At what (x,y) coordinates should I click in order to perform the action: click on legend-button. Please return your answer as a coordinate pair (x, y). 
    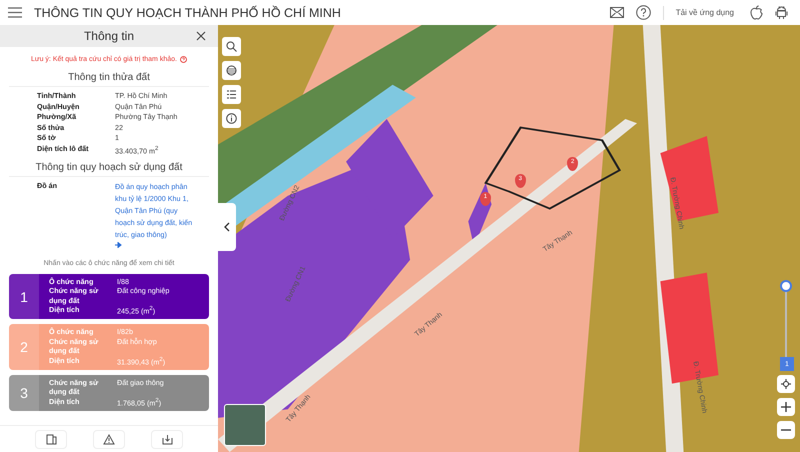
    Looking at the image, I should click on (231, 94).